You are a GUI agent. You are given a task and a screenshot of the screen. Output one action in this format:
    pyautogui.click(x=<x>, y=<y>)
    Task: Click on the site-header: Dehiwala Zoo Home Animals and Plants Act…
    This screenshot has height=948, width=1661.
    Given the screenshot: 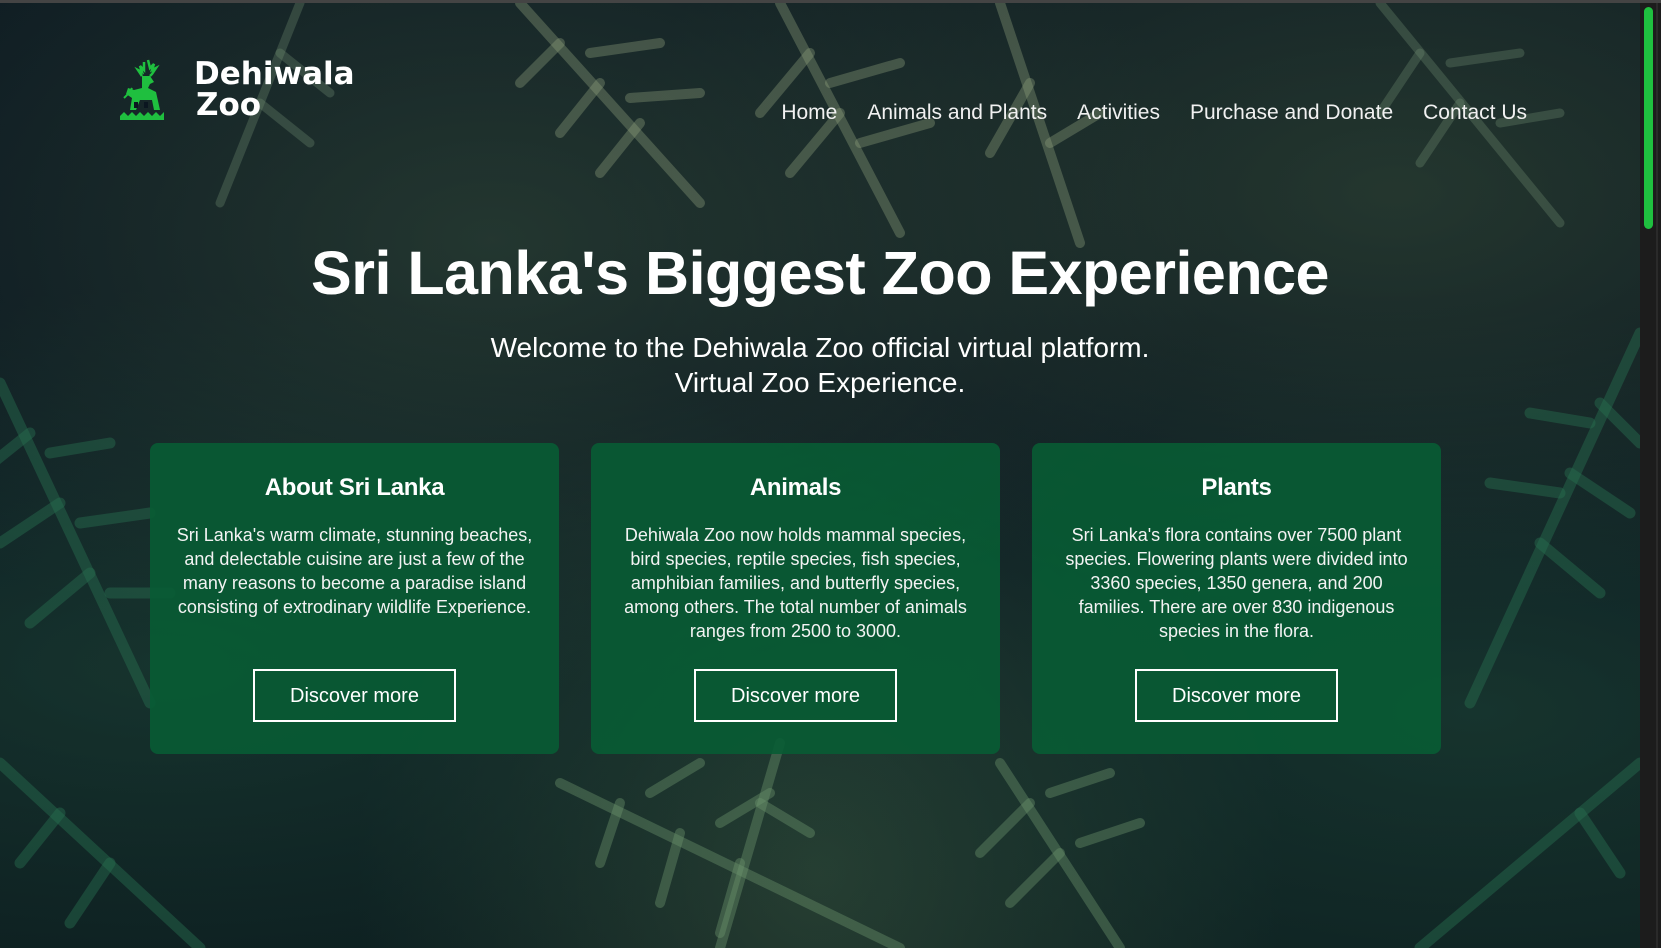 What is the action you would take?
    pyautogui.click(x=820, y=70)
    